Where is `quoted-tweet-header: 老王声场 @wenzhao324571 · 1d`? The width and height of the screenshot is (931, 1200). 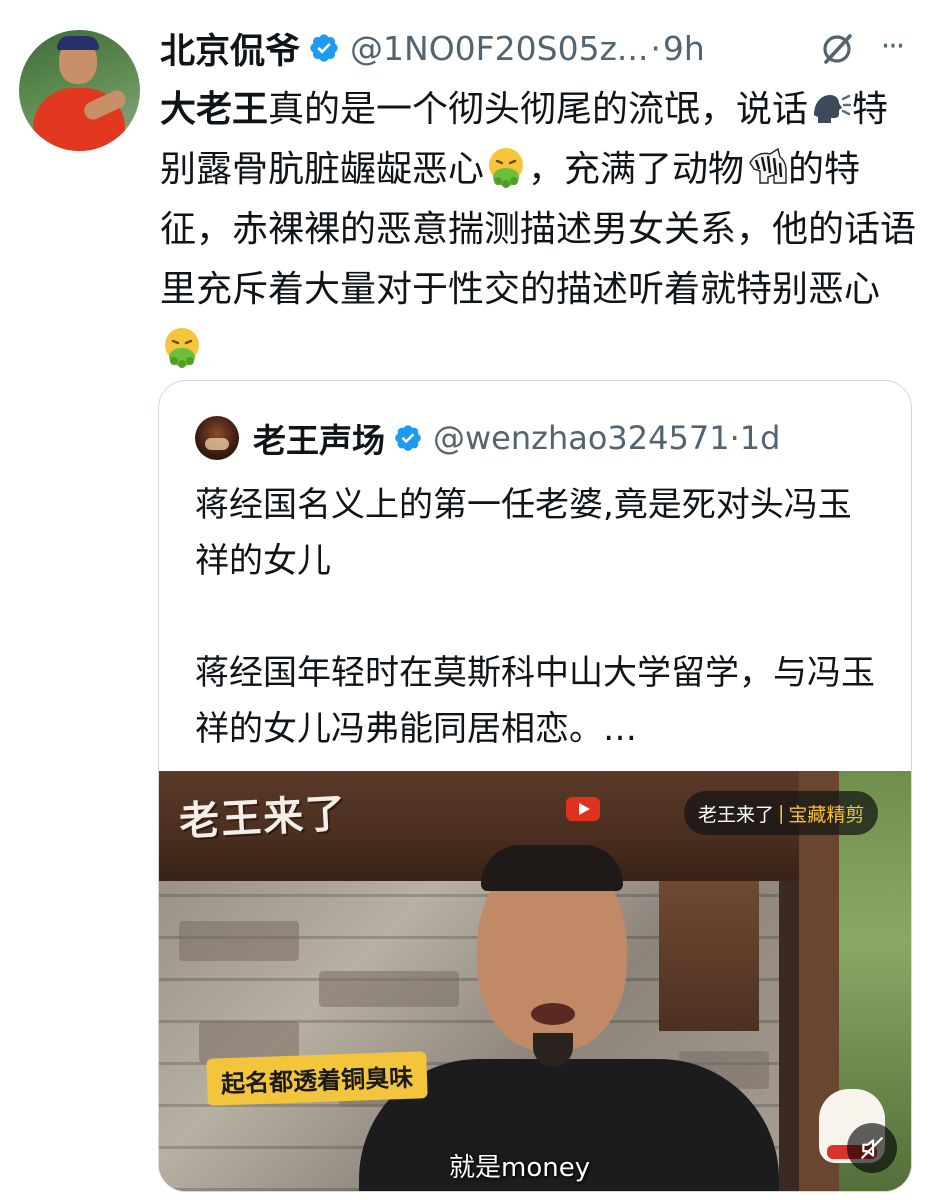
quoted-tweet-header: 老王声场 @wenzhao324571 · 1d is located at coordinates (545, 438).